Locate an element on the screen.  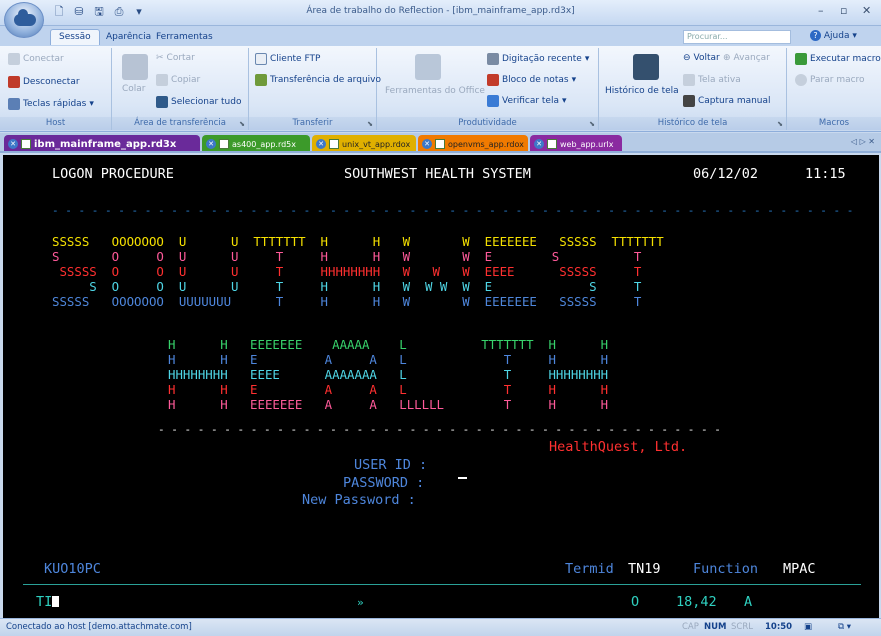
close-button: ✕ is located at coordinates (866, 10).